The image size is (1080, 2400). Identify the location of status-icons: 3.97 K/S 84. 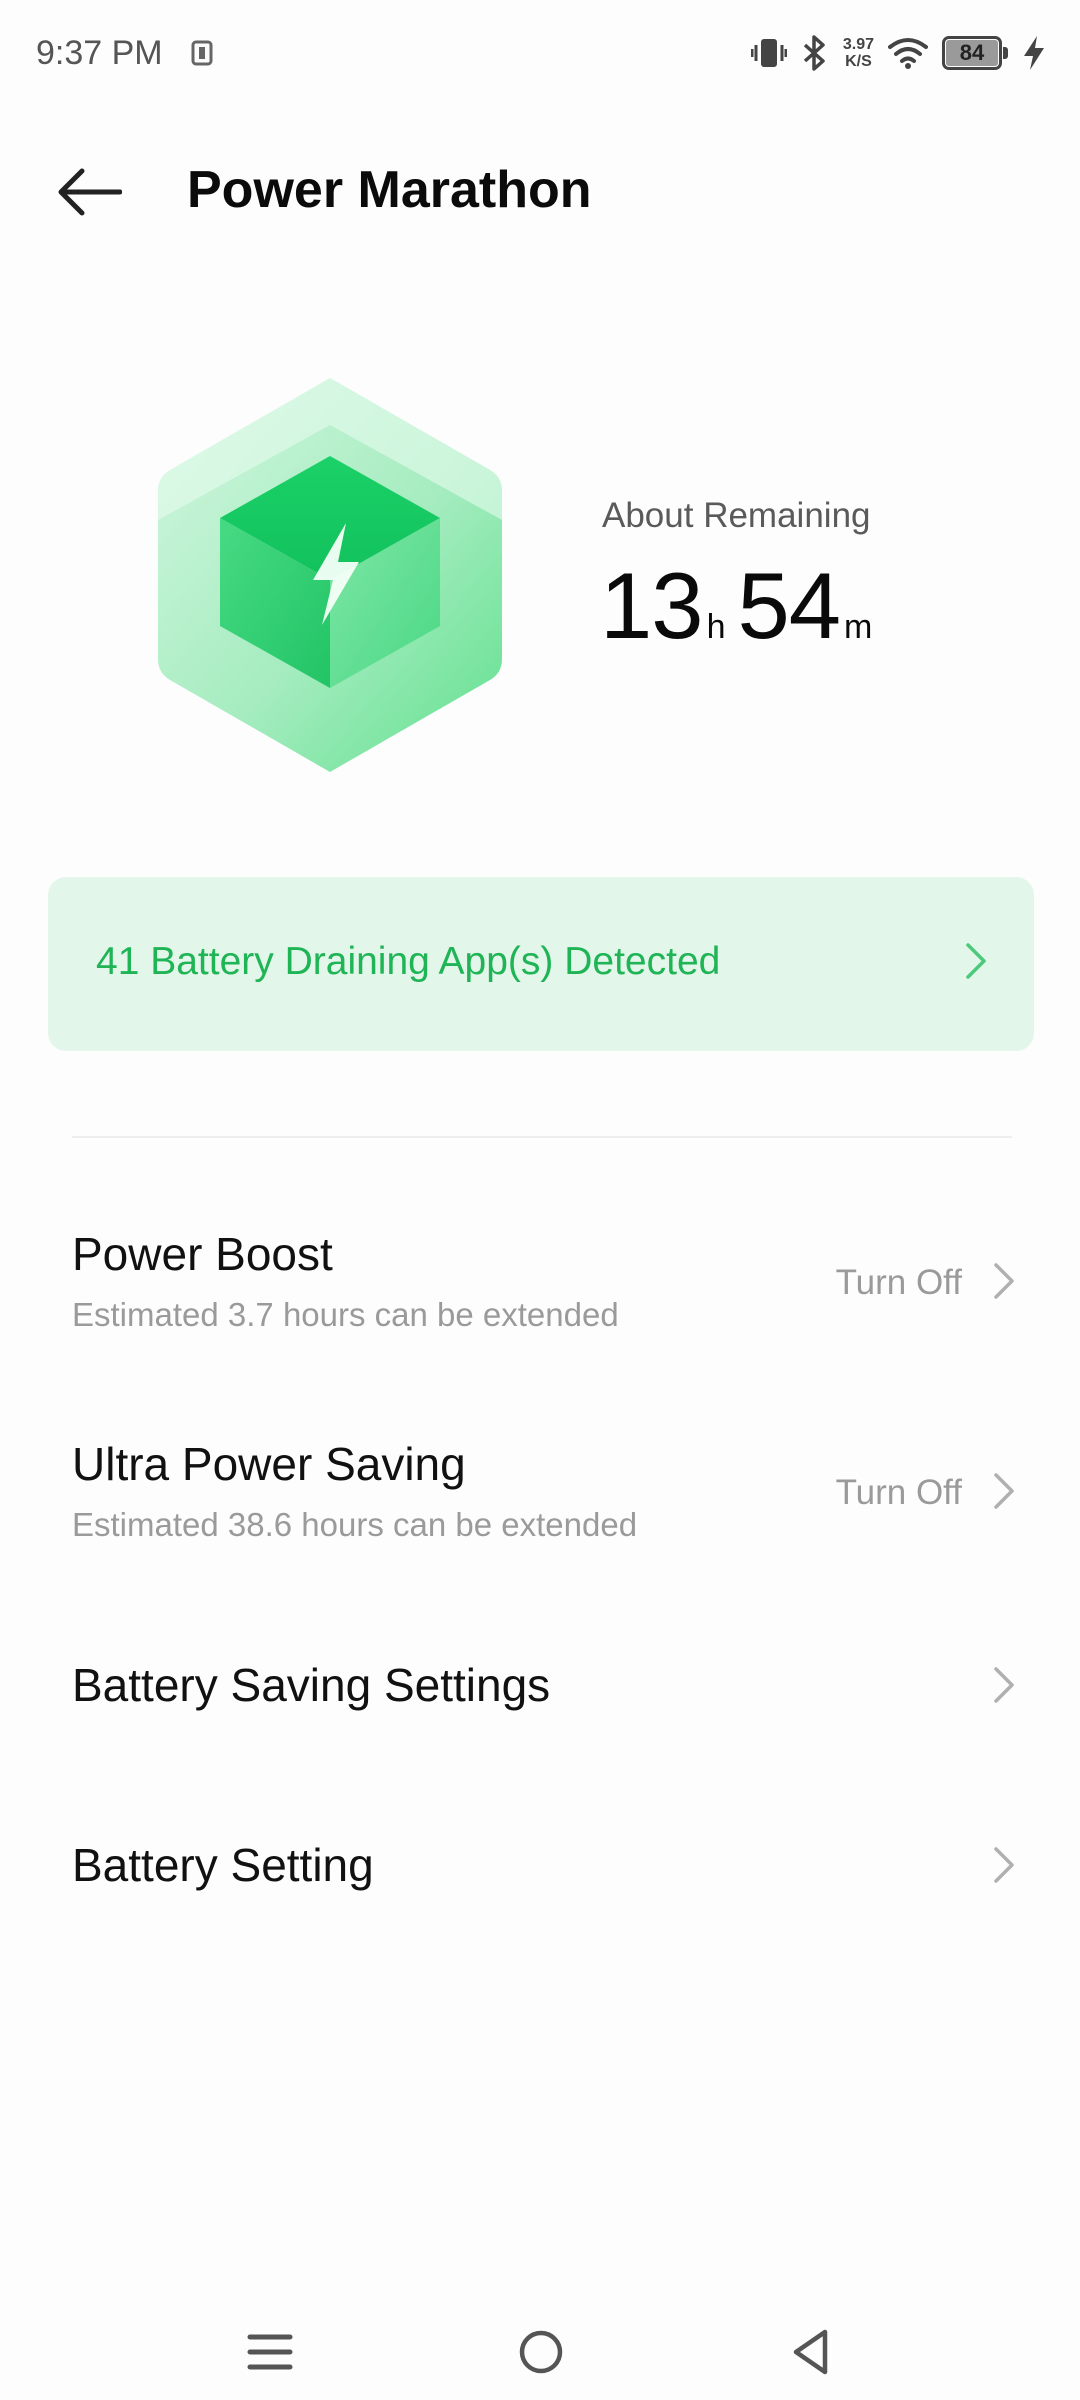
(898, 53).